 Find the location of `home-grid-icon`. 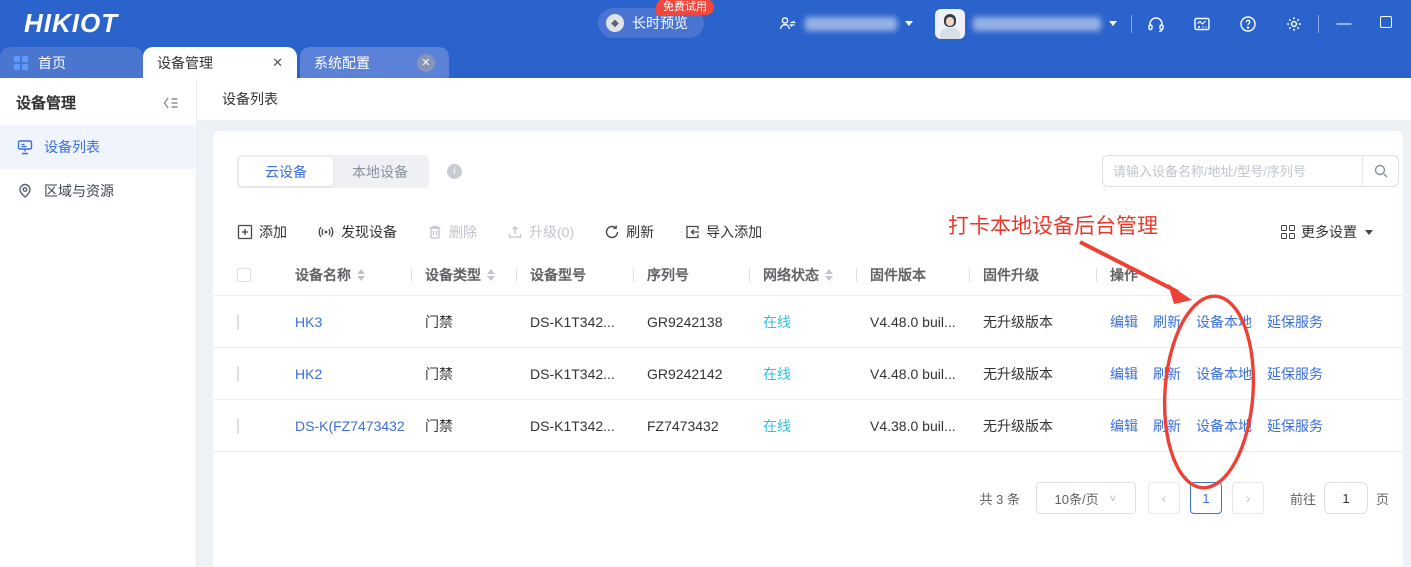

home-grid-icon is located at coordinates (21, 62).